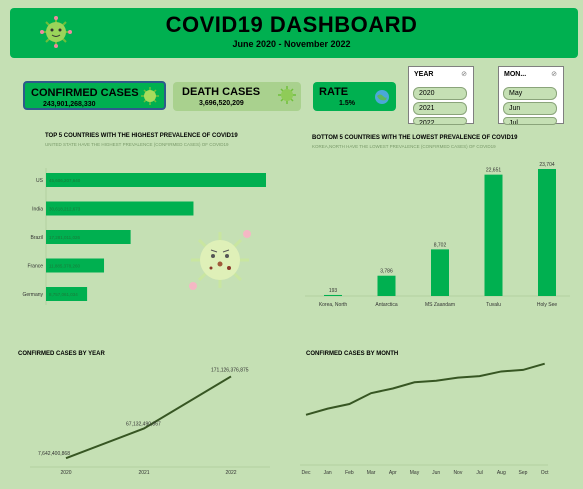  Describe the element at coordinates (291, 24) in the screenshot. I see `page-title: COVID19 DASHBOARD` at that location.